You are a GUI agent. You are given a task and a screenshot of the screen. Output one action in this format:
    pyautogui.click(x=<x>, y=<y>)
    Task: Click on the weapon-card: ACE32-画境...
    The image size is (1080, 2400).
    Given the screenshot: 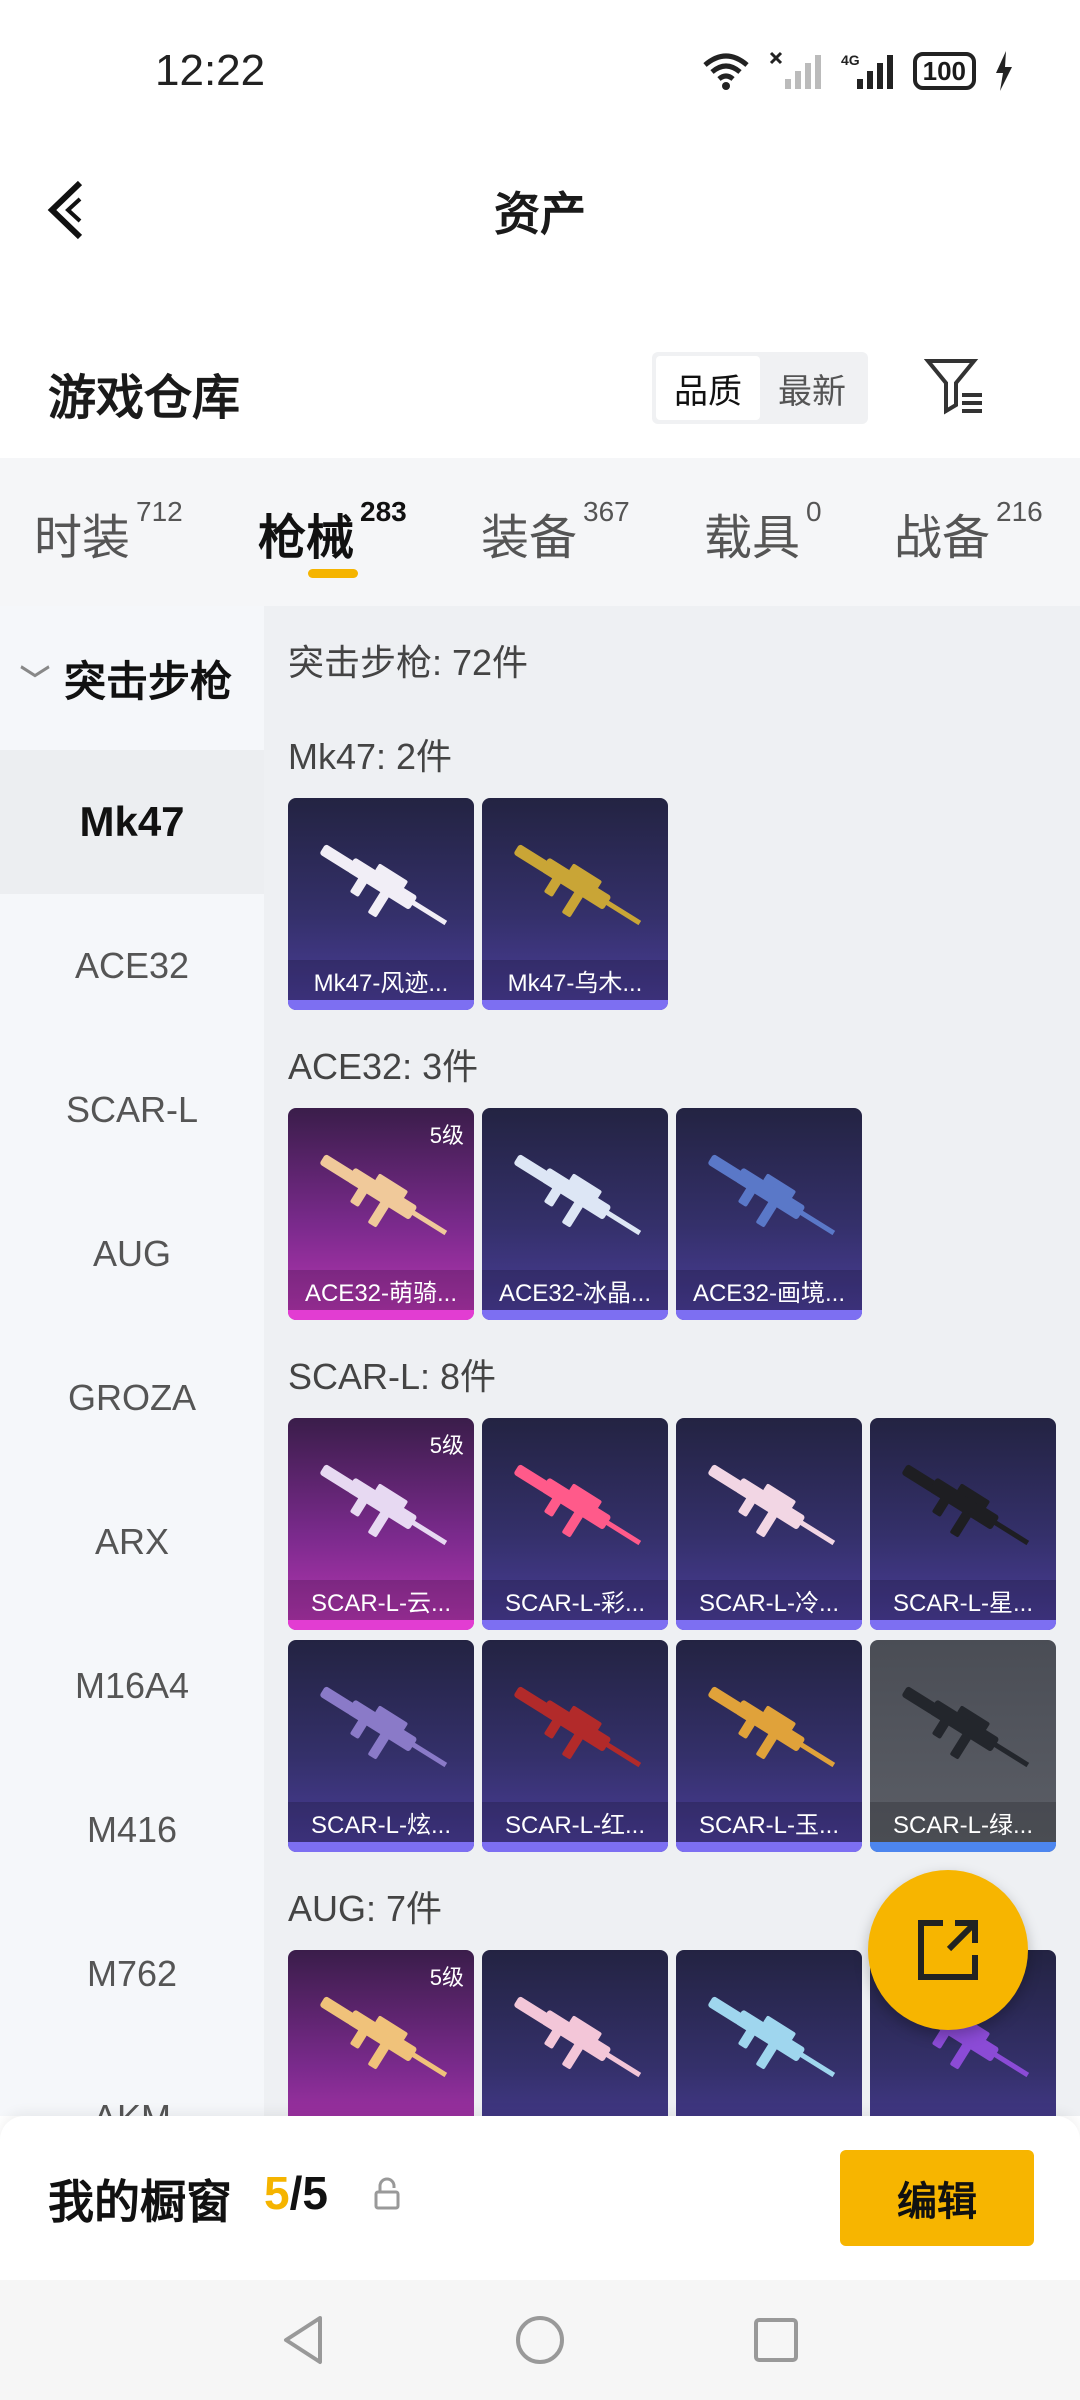 What is the action you would take?
    pyautogui.click(x=769, y=1214)
    